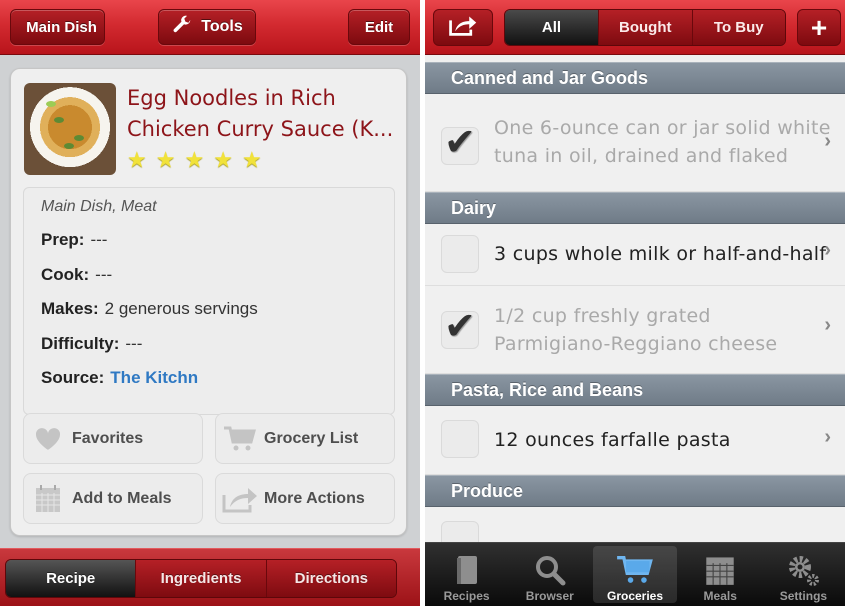  Describe the element at coordinates (635, 491) in the screenshot. I see `section-header: Produce` at that location.